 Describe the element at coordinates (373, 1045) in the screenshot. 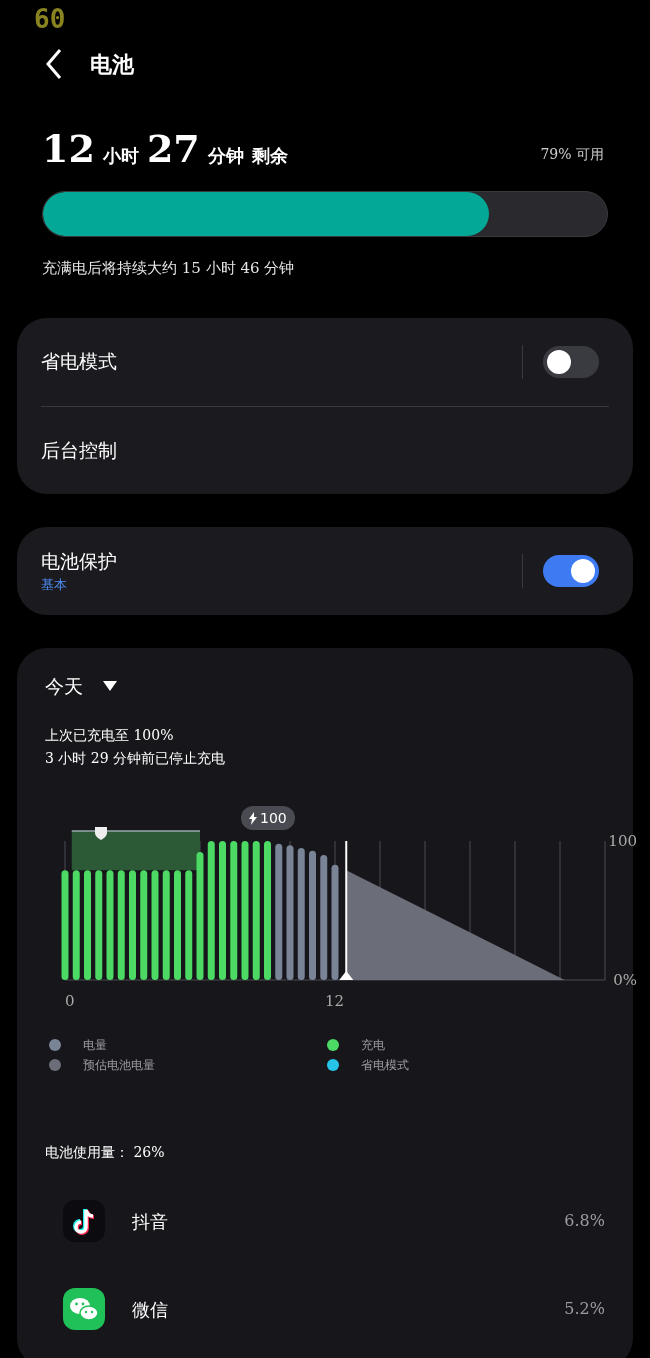

I see `legend-label: 充电` at that location.